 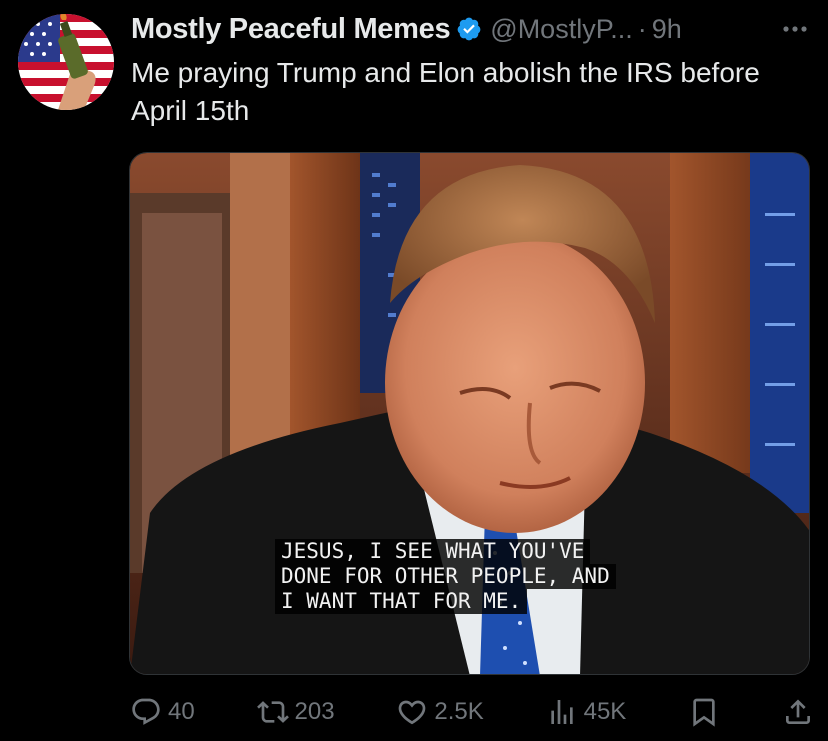 I want to click on like-button: 2.5K, so click(x=440, y=712).